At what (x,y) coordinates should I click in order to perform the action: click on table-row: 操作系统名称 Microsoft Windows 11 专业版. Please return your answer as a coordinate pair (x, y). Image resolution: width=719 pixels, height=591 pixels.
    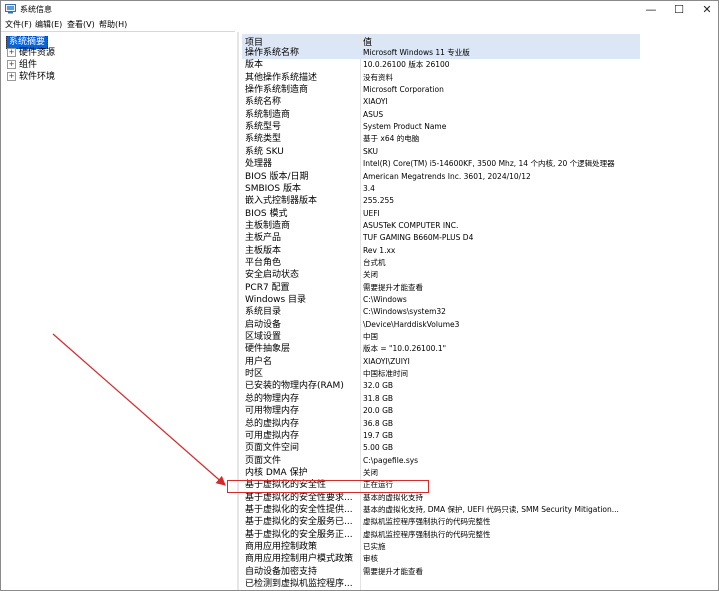
    Looking at the image, I should click on (441, 53).